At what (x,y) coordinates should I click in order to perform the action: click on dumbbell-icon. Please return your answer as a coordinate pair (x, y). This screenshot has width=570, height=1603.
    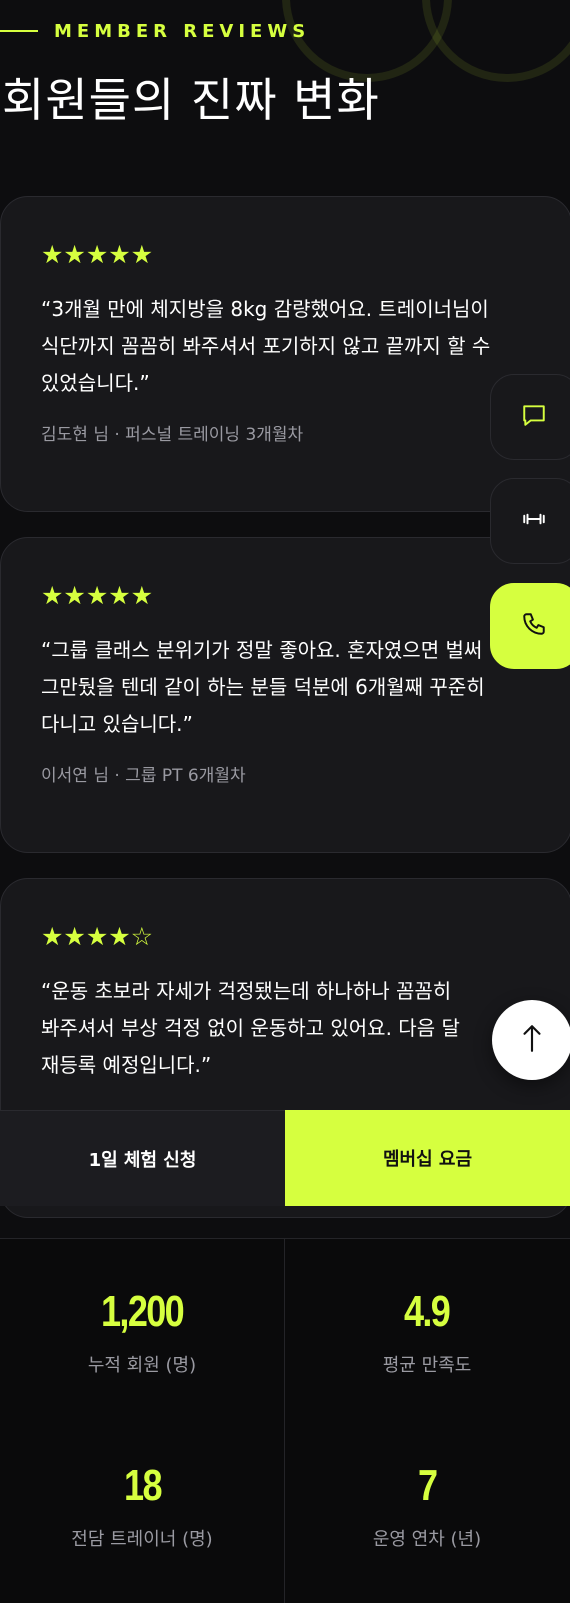
    Looking at the image, I should click on (534, 521).